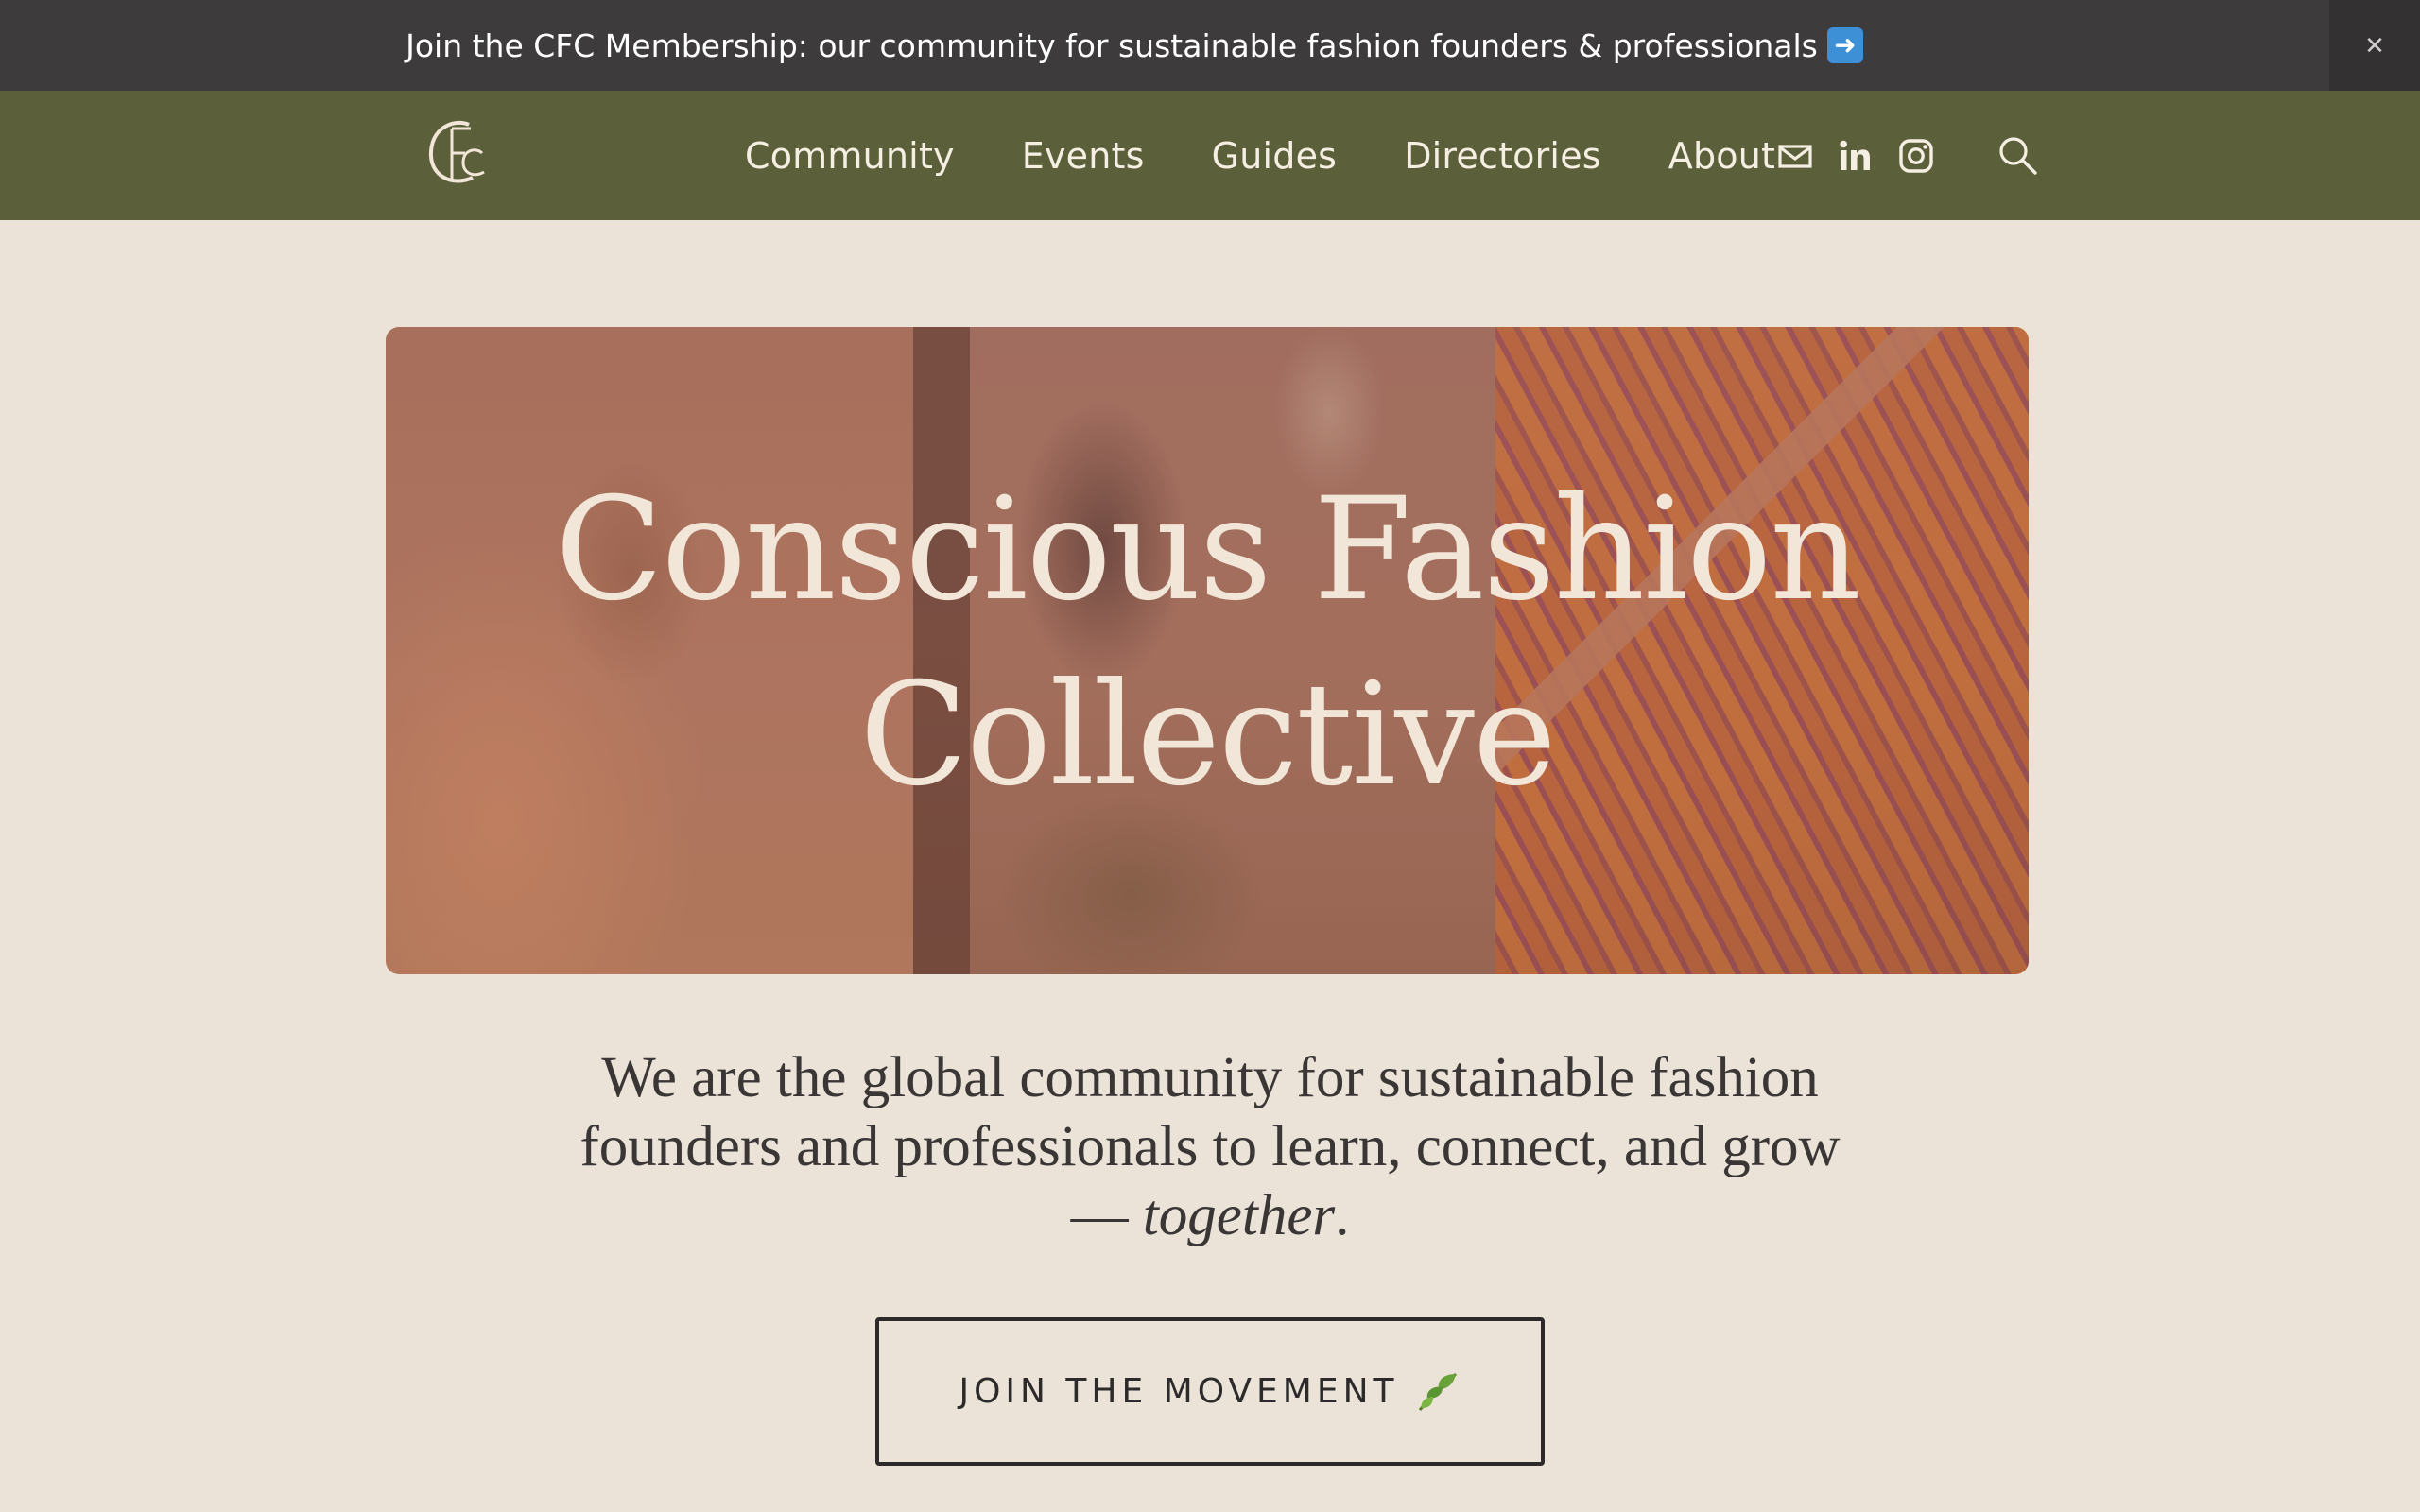 Image resolution: width=2420 pixels, height=1512 pixels. Describe the element at coordinates (1275, 156) in the screenshot. I see `nav-item-guides: Guides` at that location.